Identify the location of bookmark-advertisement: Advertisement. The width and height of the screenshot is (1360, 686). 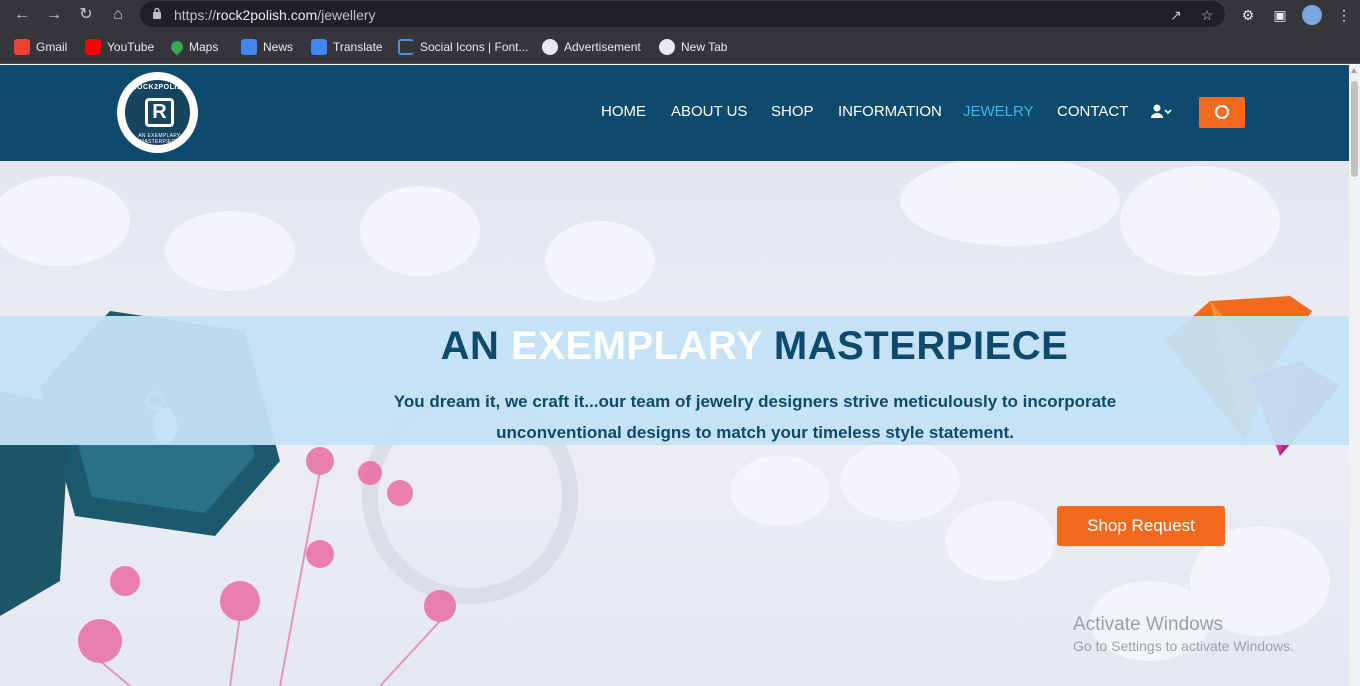
(591, 47).